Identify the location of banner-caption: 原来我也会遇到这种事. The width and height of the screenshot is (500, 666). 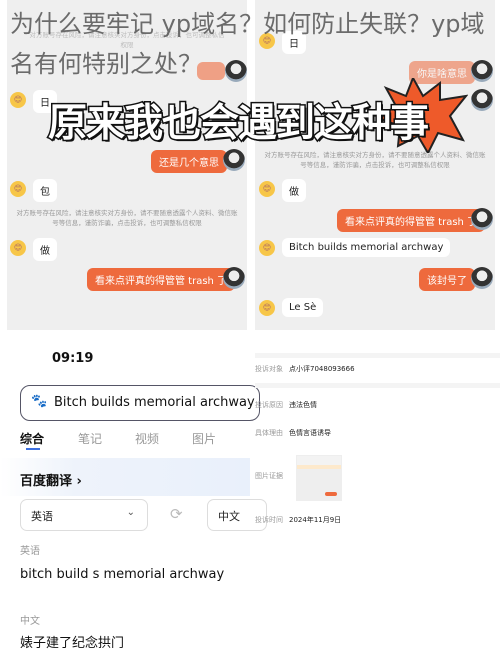
(238, 124).